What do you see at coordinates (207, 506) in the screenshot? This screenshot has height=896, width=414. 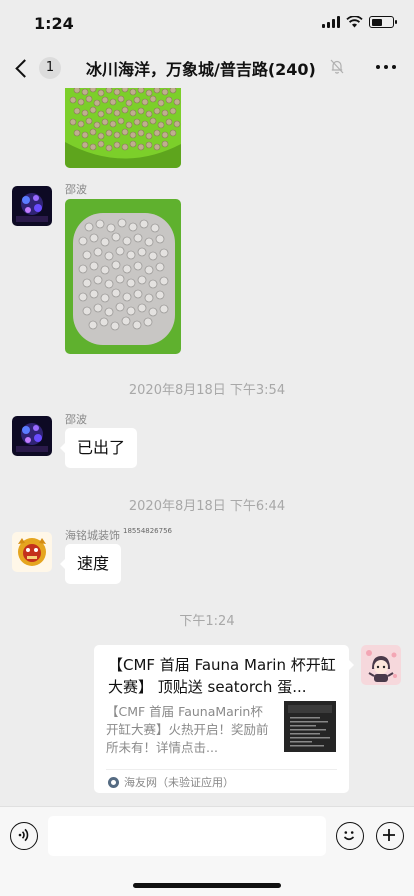 I see `timestamp-label: 2020年8月18日 下午6:44` at bounding box center [207, 506].